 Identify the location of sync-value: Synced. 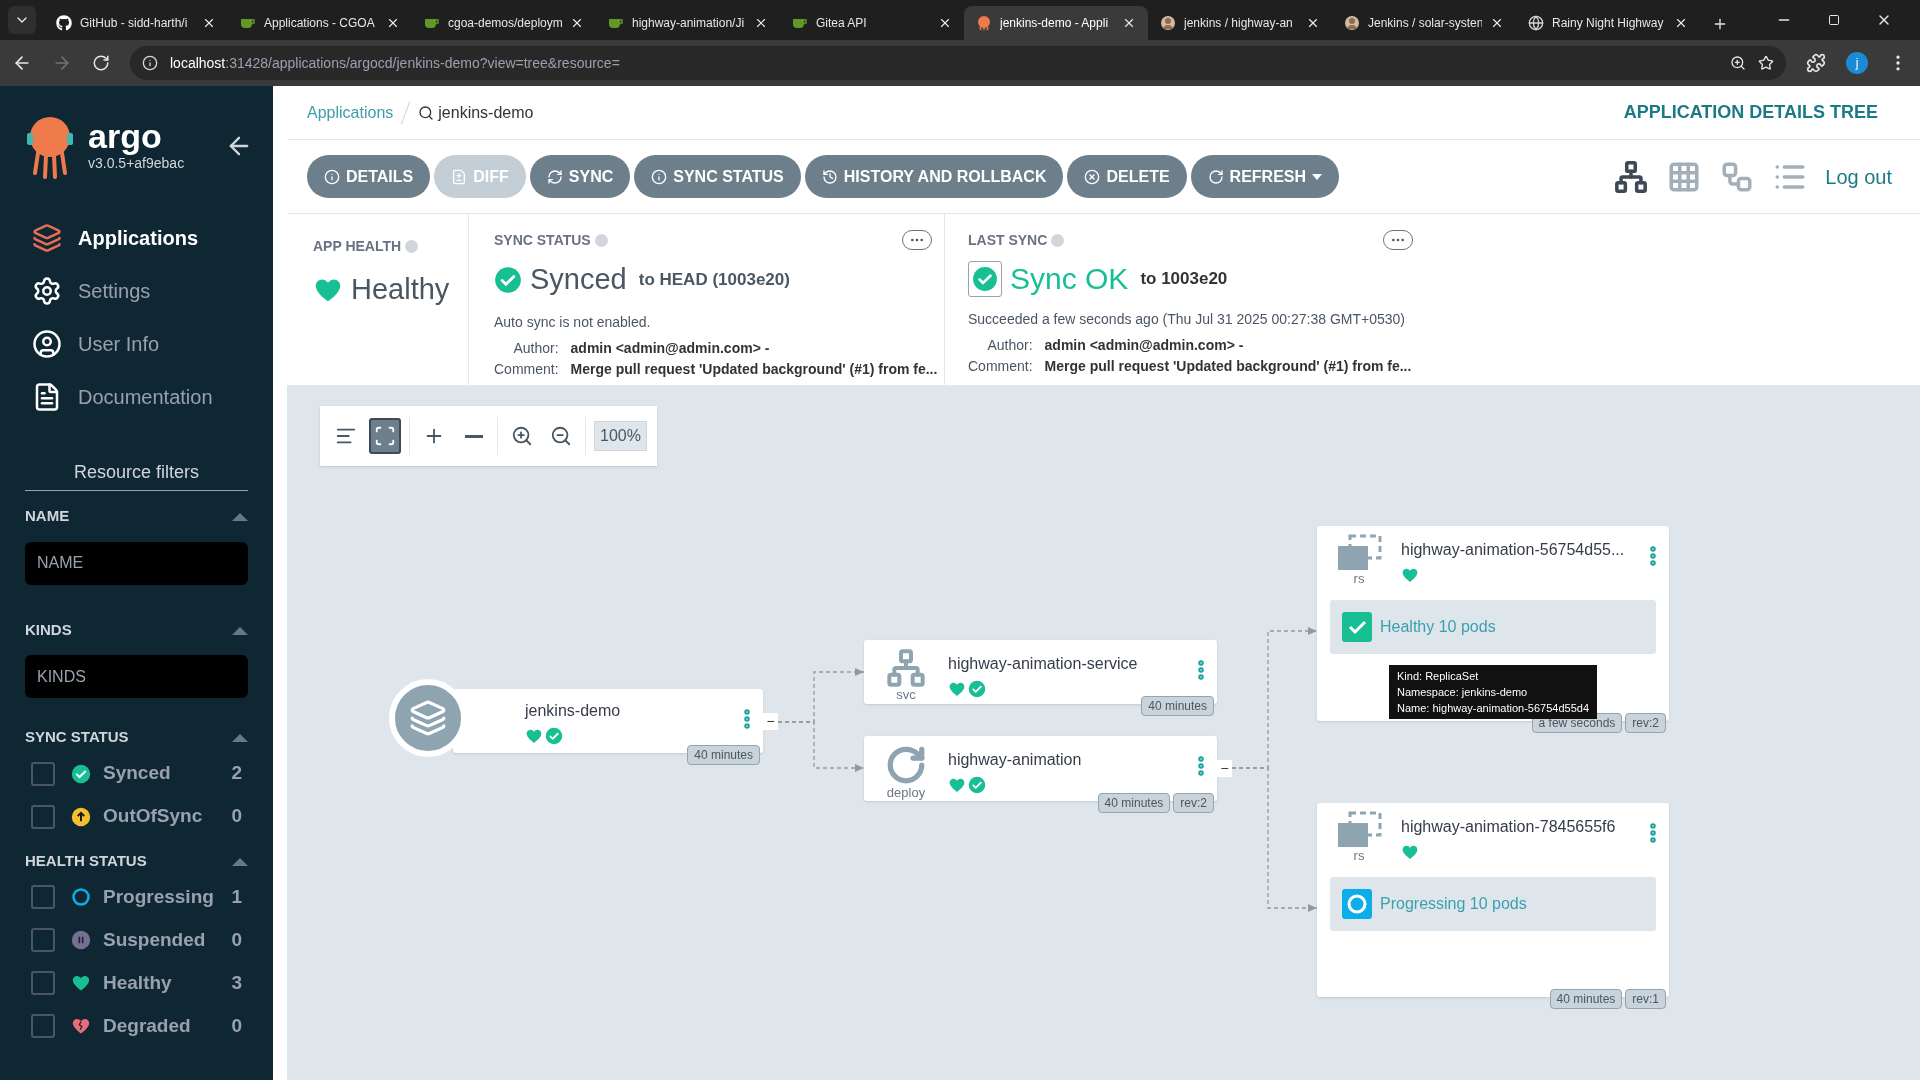
(578, 279).